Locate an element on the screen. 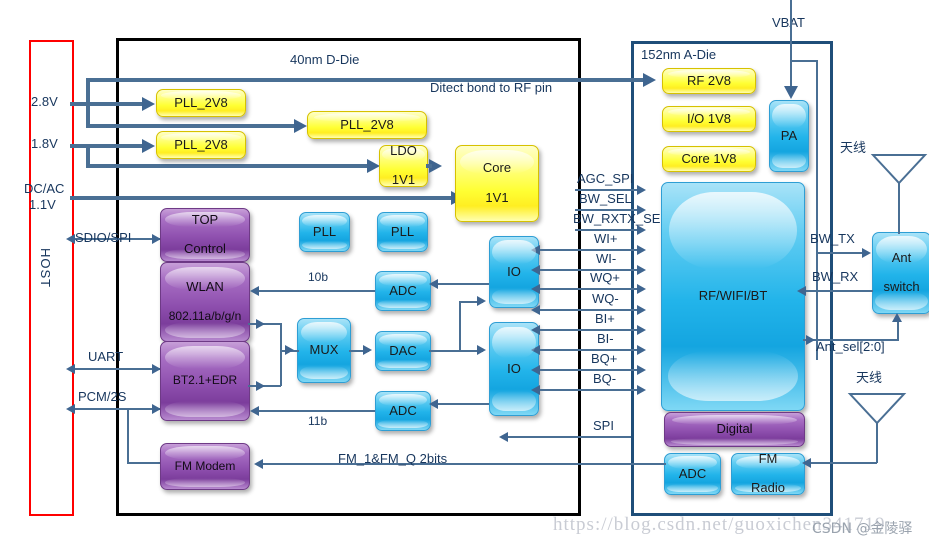 This screenshot has height=539, width=929. arrow-sdio-spi-left is located at coordinates (70, 239).